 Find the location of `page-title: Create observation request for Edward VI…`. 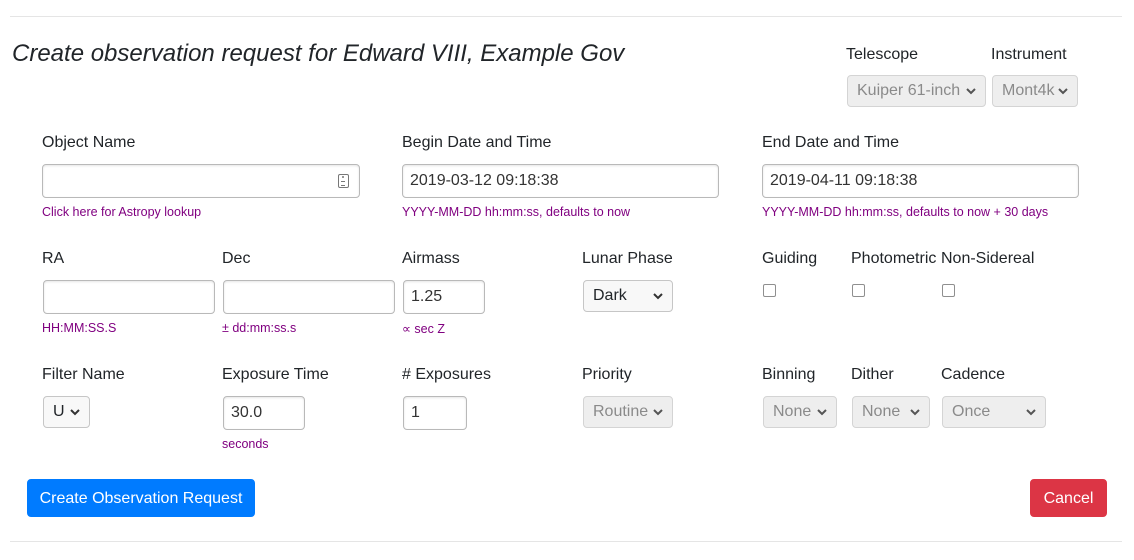

page-title: Create observation request for Edward VI… is located at coordinates (318, 53).